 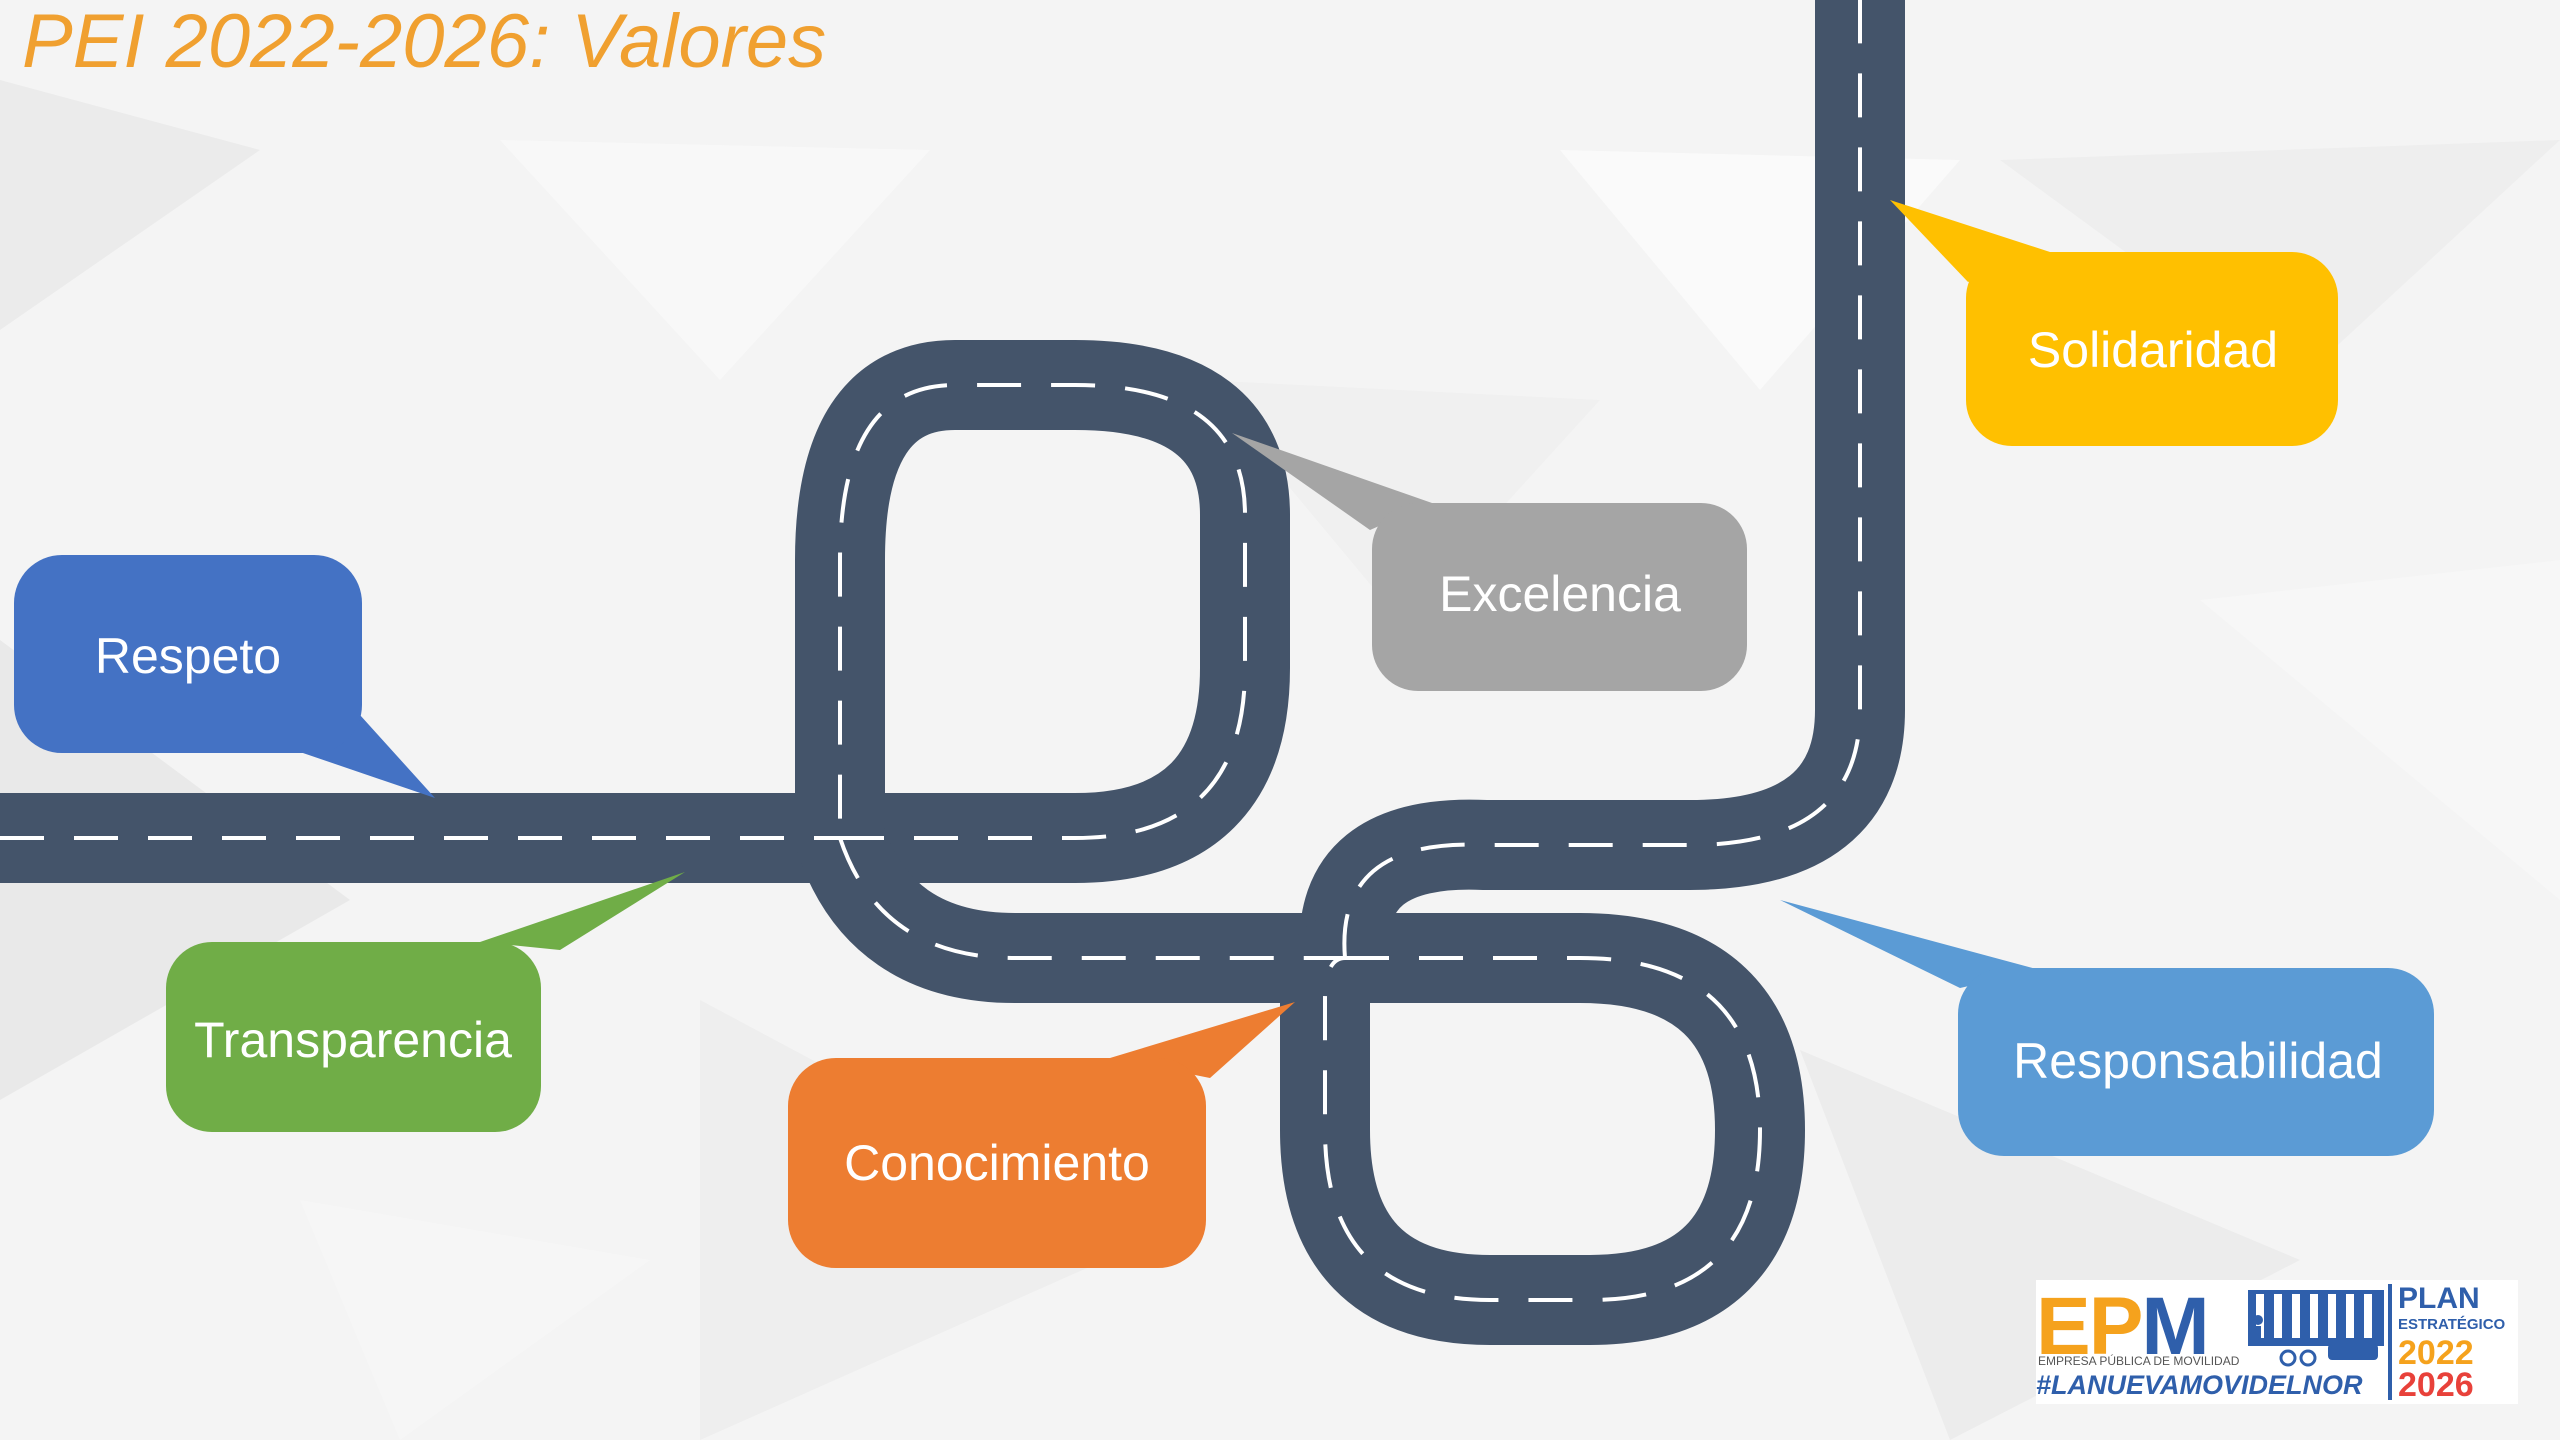 What do you see at coordinates (2439, 1298) in the screenshot?
I see `logo-plan: PLAN` at bounding box center [2439, 1298].